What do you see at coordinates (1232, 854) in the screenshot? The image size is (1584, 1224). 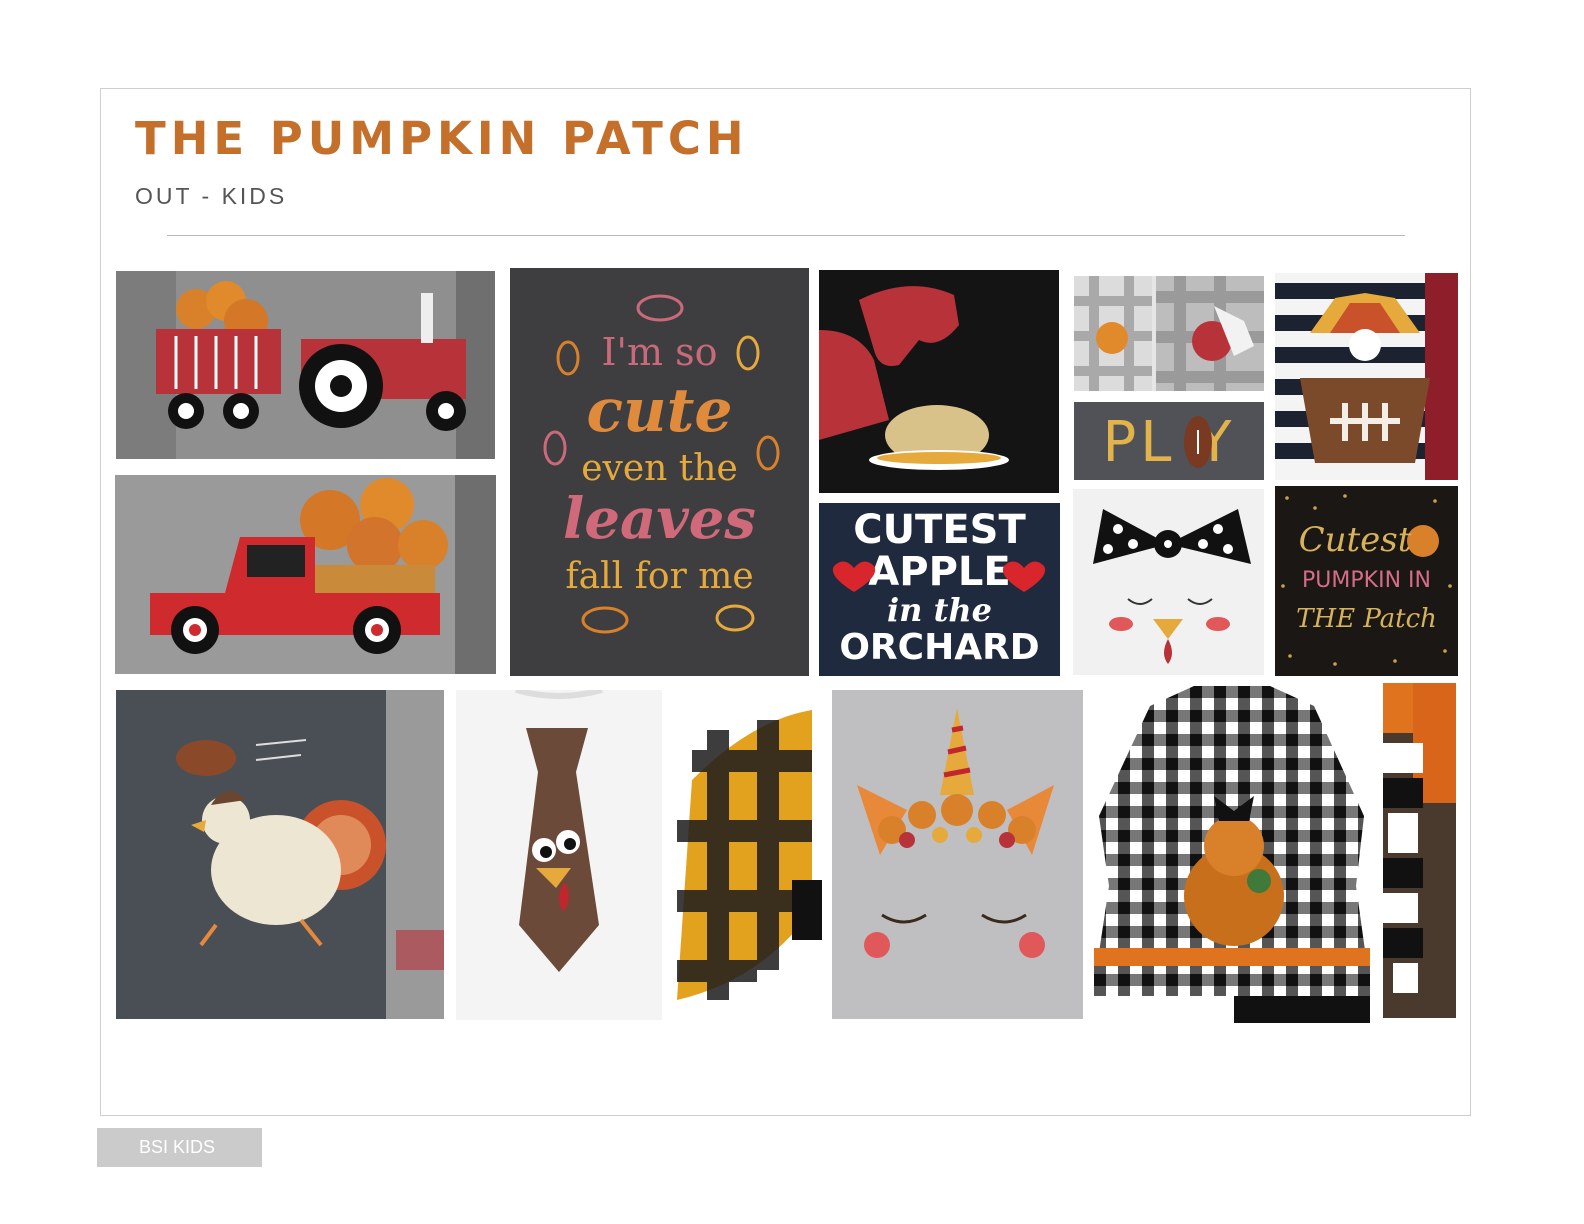 I see `gingham-dress-image` at bounding box center [1232, 854].